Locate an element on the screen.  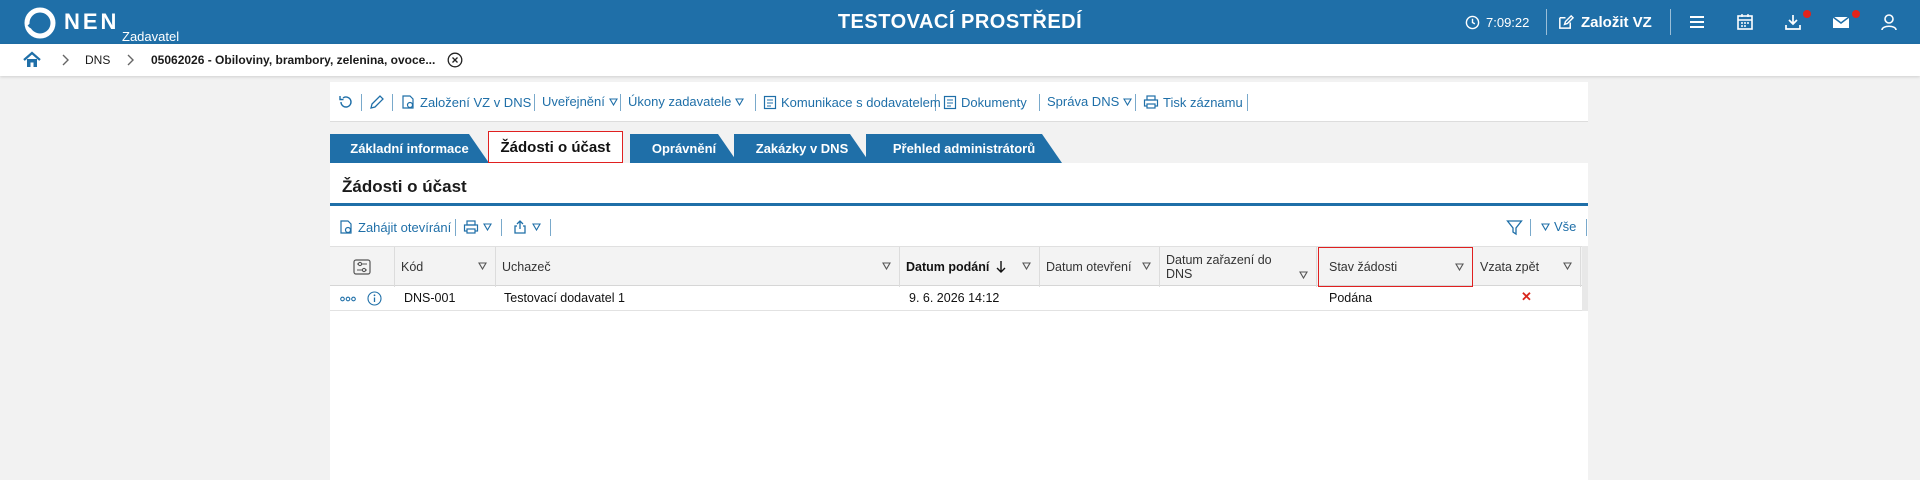
sprava-dns-label: Správa DNS is located at coordinates (1083, 101).